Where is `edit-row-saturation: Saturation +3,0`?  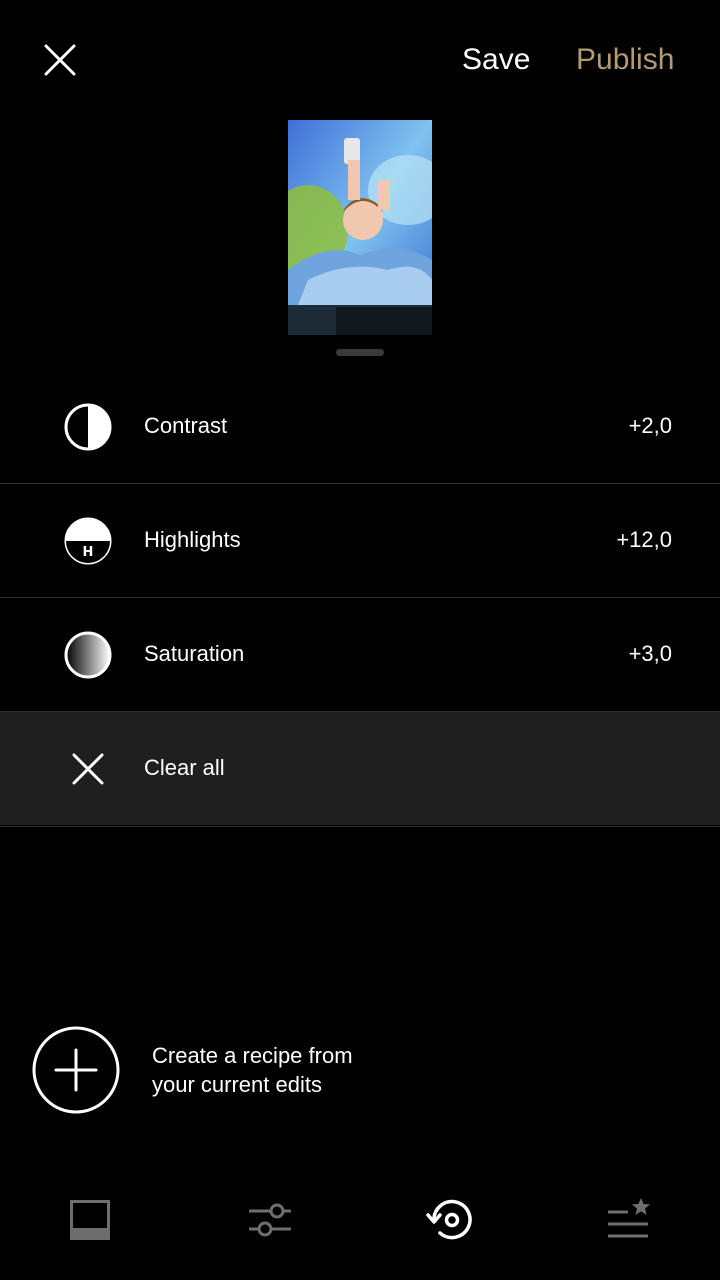
edit-row-saturation: Saturation +3,0 is located at coordinates (360, 654).